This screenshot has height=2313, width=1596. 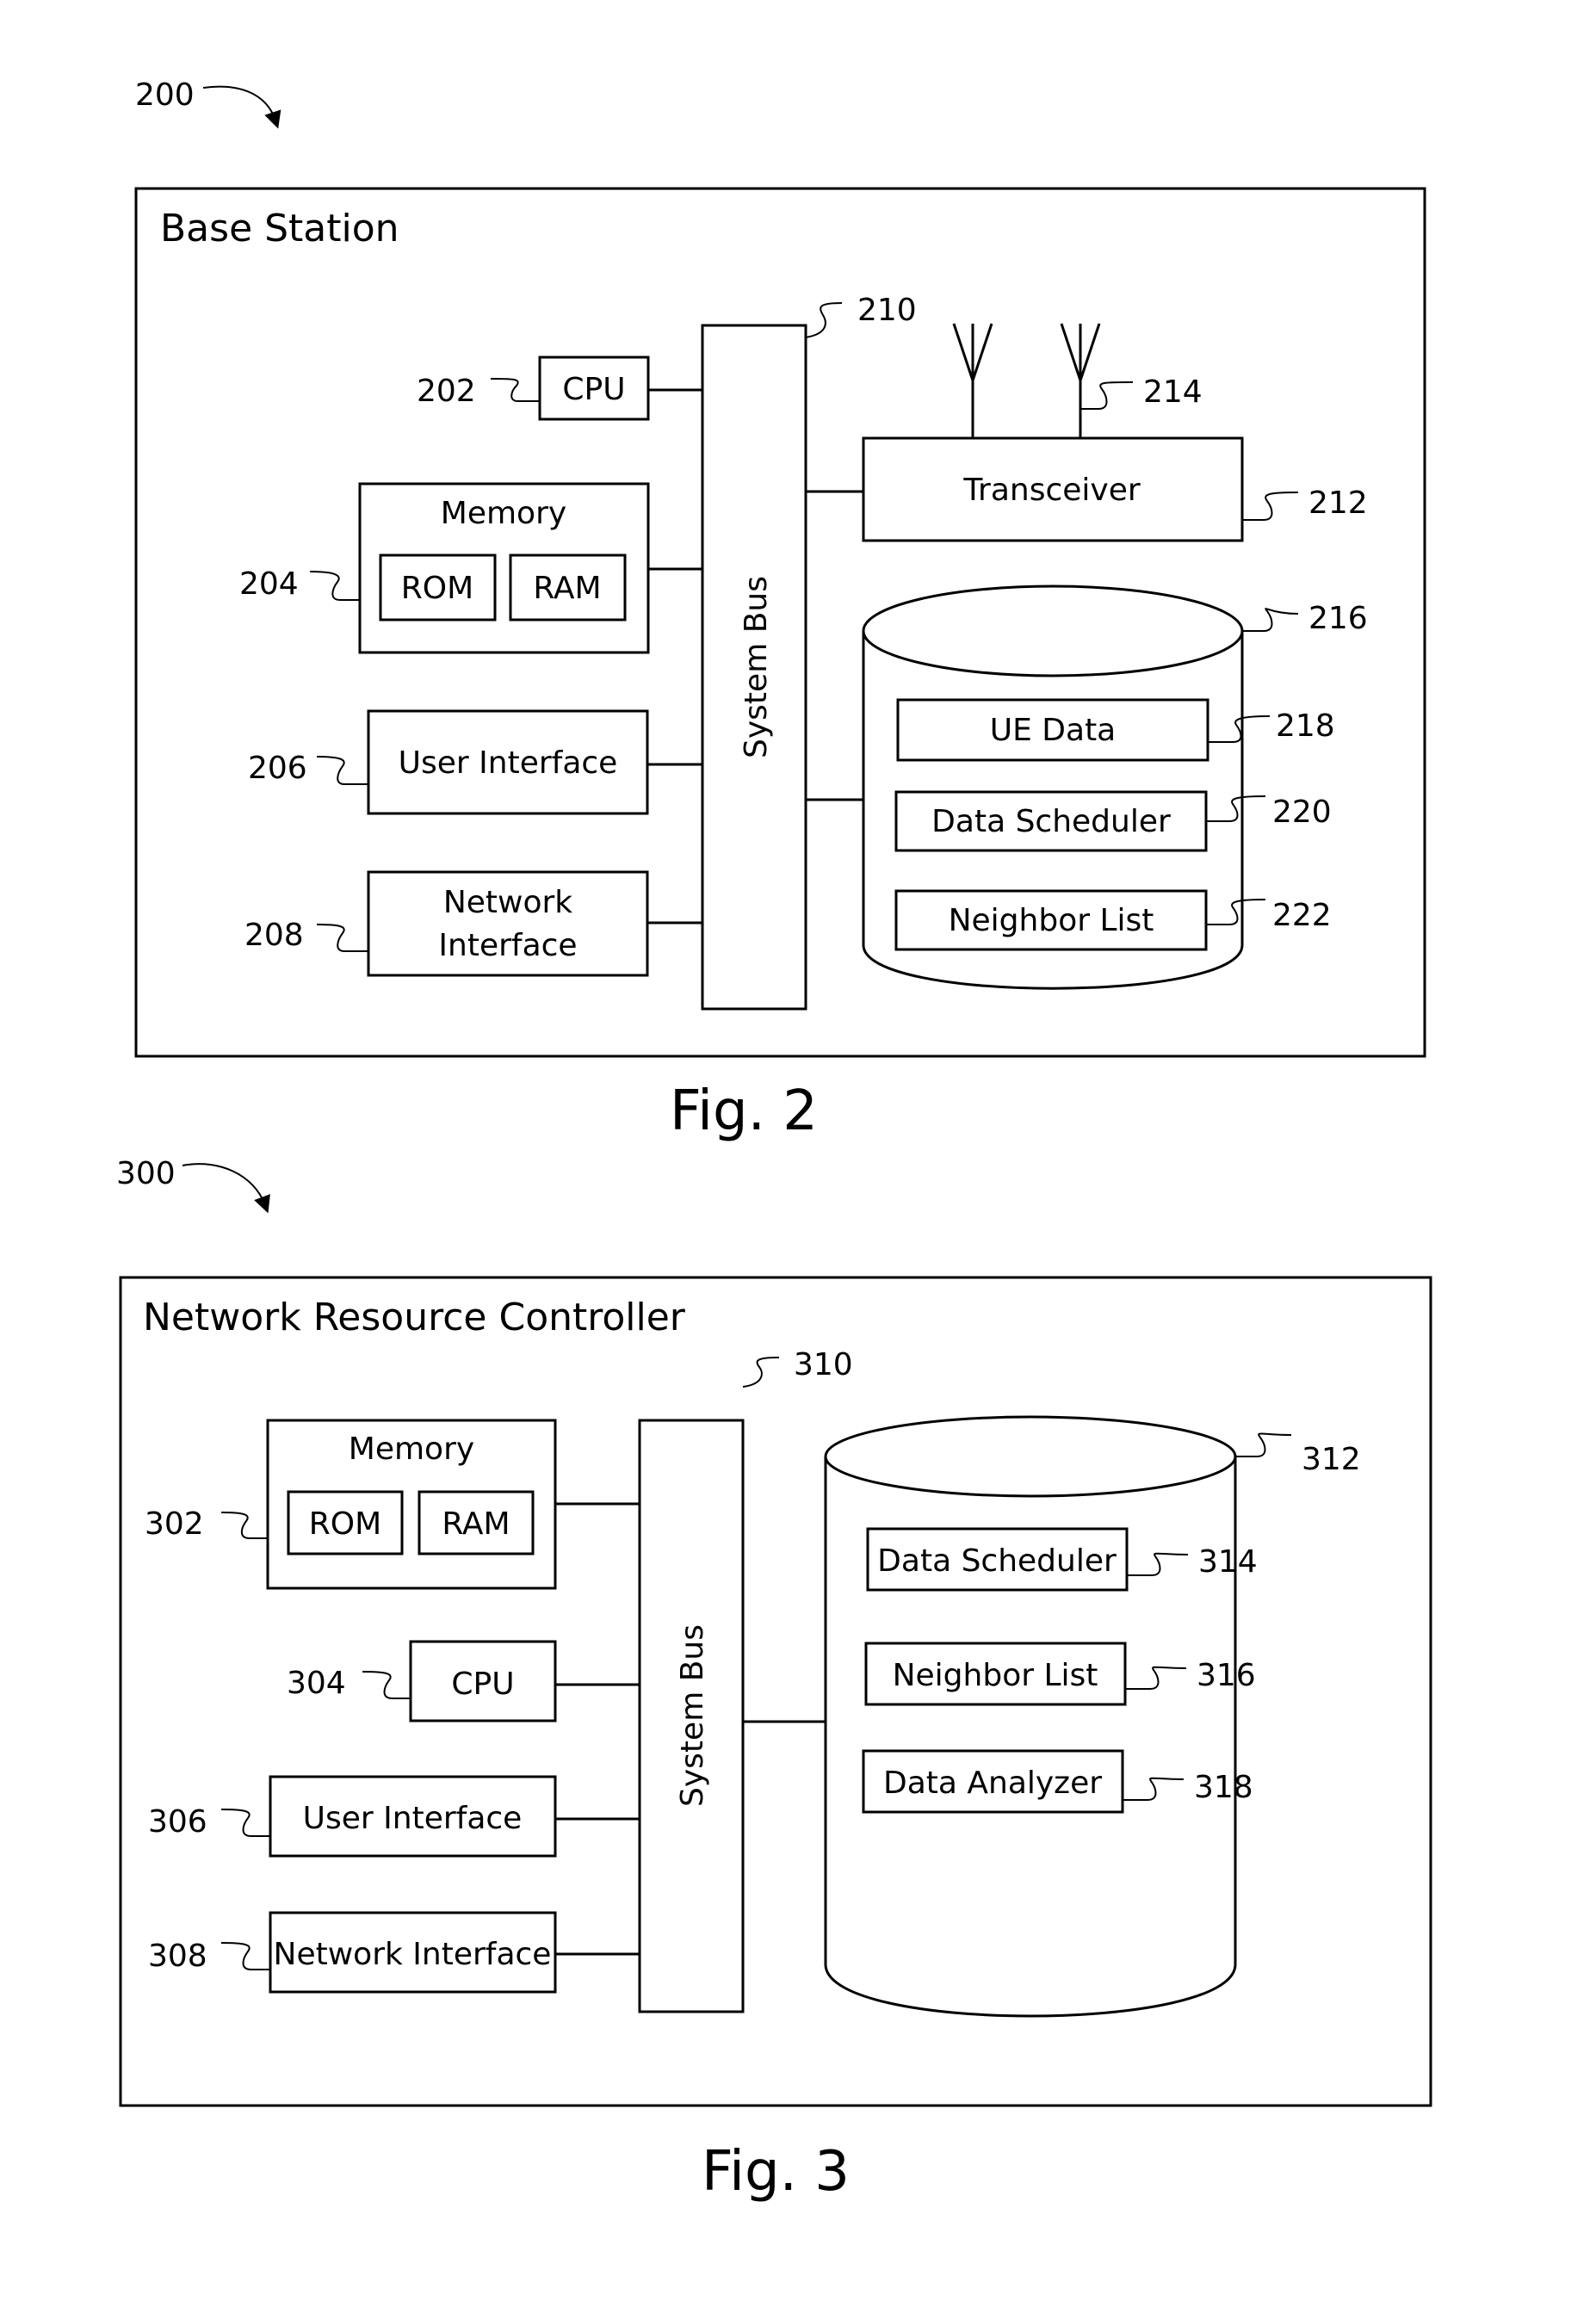 I want to click on ref-306: 306, so click(x=177, y=1822).